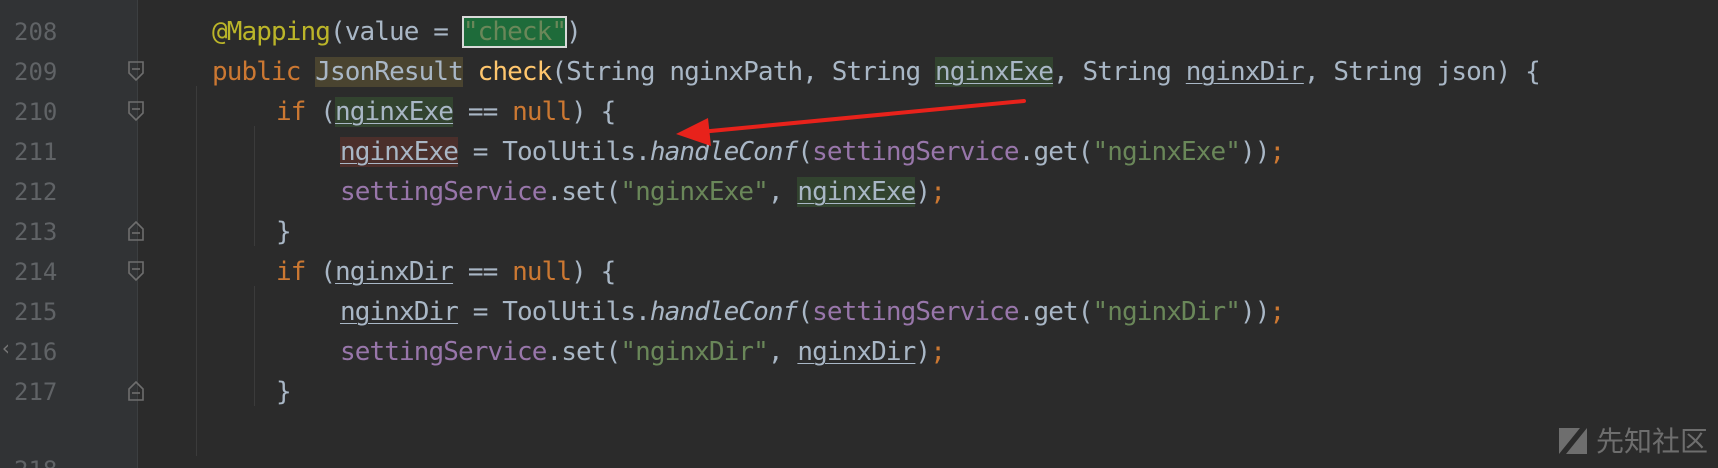 The width and height of the screenshot is (1718, 468). What do you see at coordinates (1651, 441) in the screenshot?
I see `watermark-text: 先知社区` at bounding box center [1651, 441].